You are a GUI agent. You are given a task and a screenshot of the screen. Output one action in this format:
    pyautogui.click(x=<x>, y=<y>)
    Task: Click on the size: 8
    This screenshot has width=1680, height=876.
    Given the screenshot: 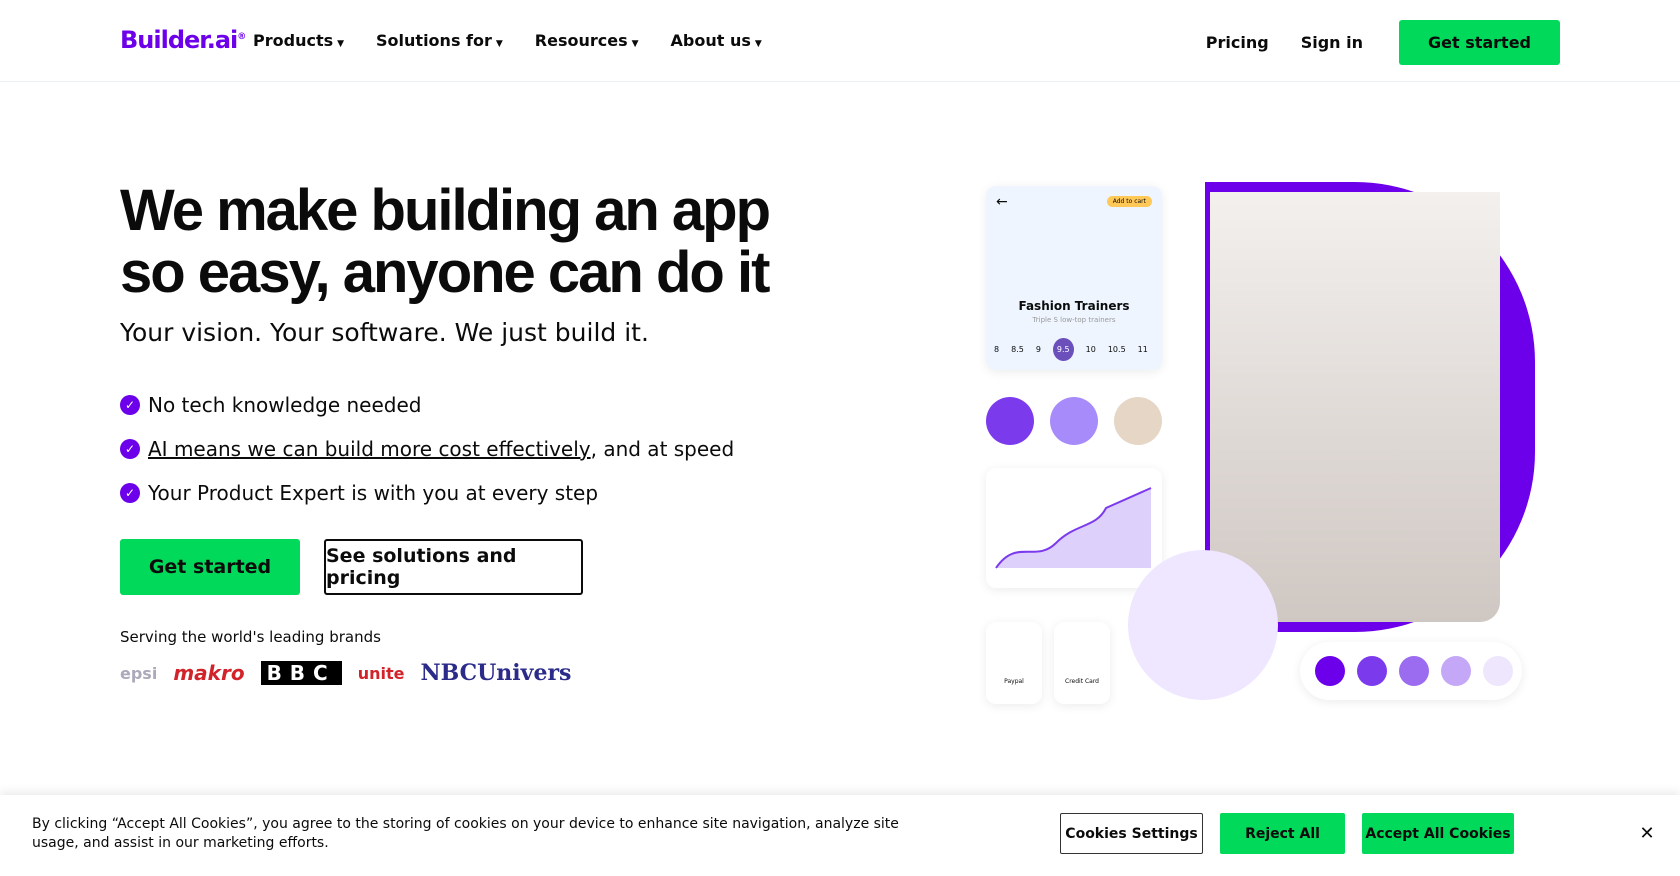 What is the action you would take?
    pyautogui.click(x=997, y=349)
    